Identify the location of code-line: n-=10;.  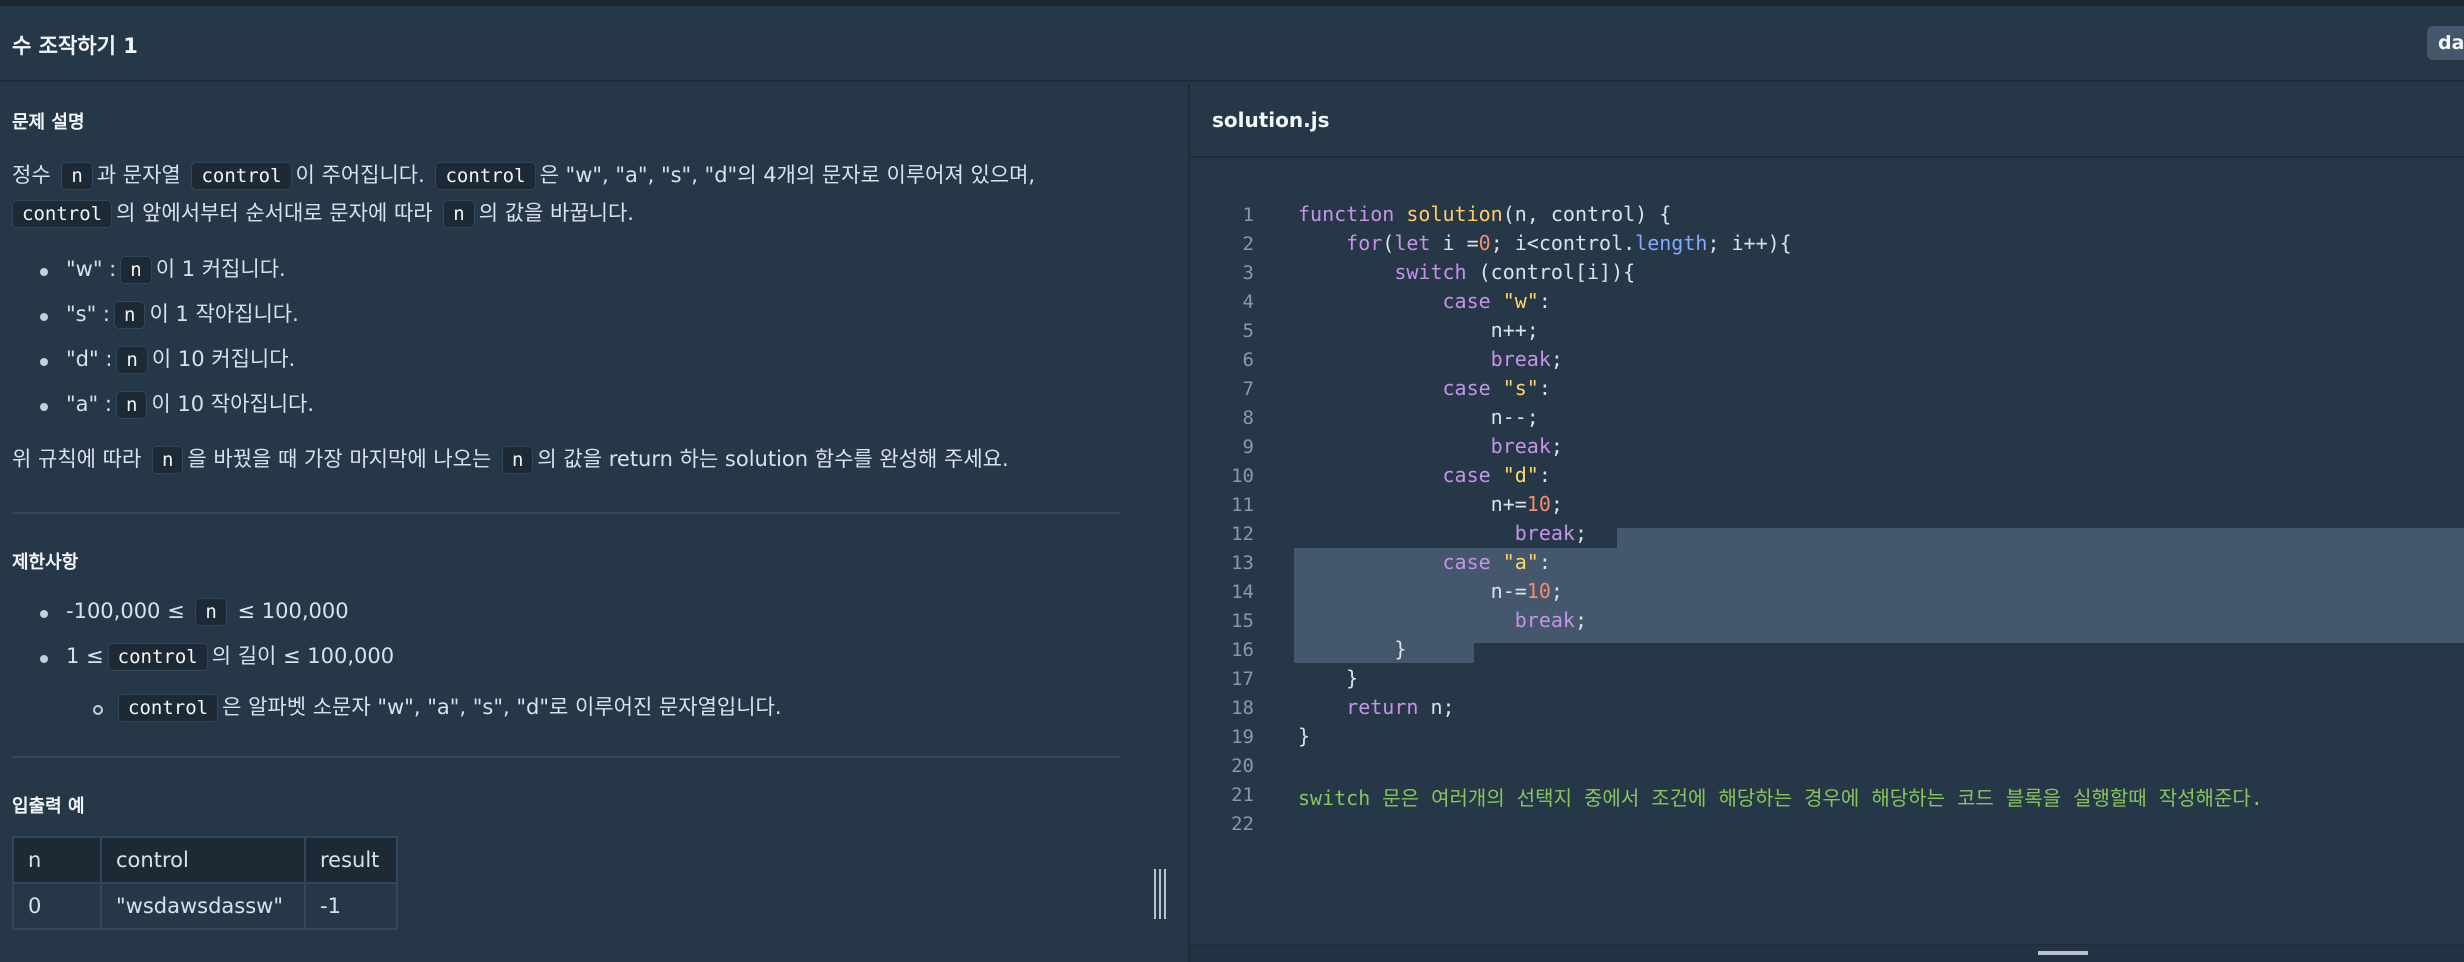
(1526, 591).